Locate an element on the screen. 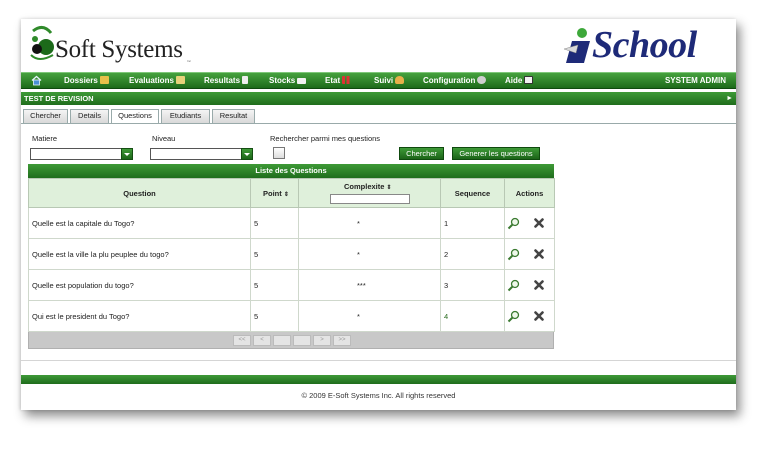  pager-prev-button: < is located at coordinates (262, 340).